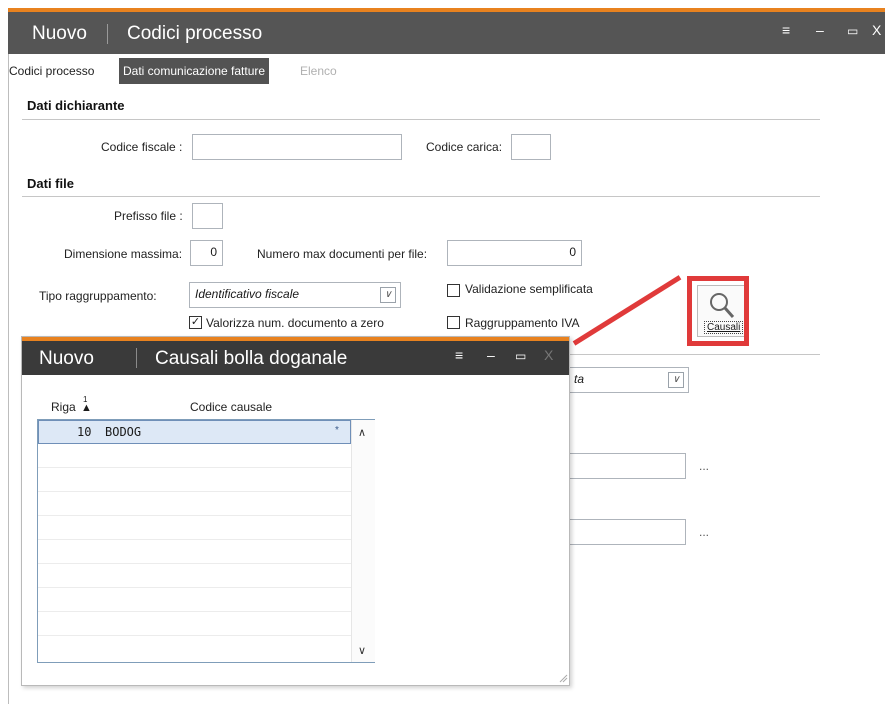 Image resolution: width=885 pixels, height=704 pixels. What do you see at coordinates (247, 294) in the screenshot?
I see `tipo-raggruppamento-value: Identificativo fiscale` at bounding box center [247, 294].